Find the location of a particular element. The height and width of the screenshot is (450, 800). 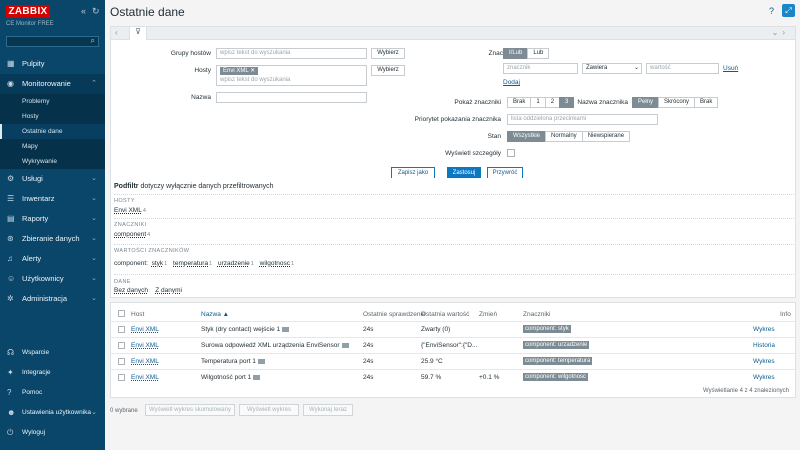

tag-priority-input: lista oddzielona przecinkami is located at coordinates (582, 119).